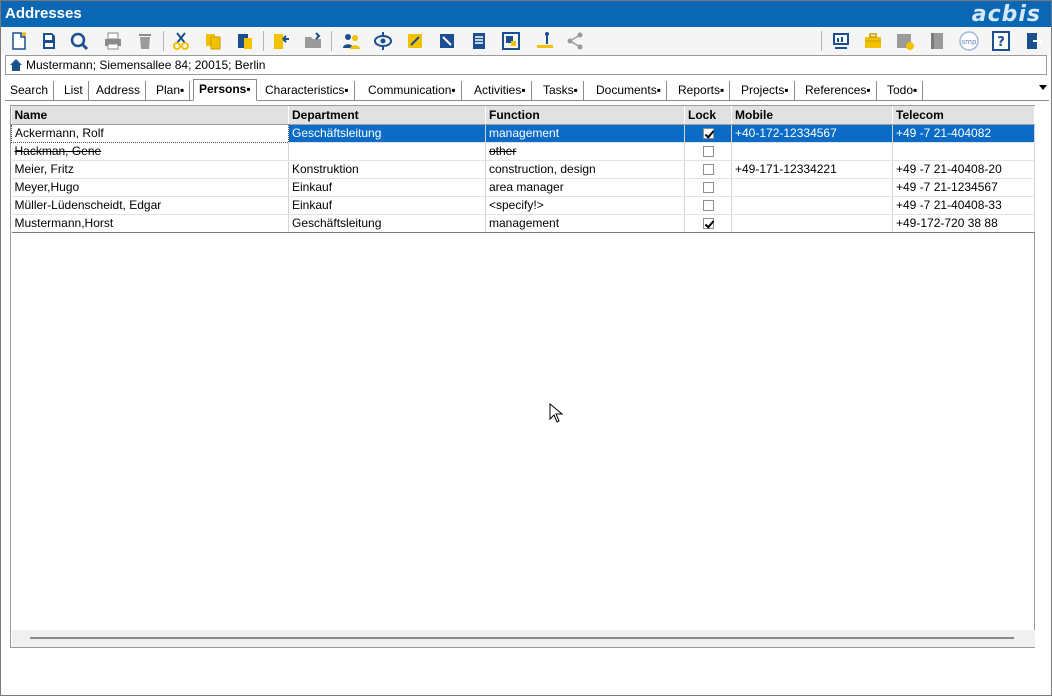  I want to click on document-icon, so click(479, 41).